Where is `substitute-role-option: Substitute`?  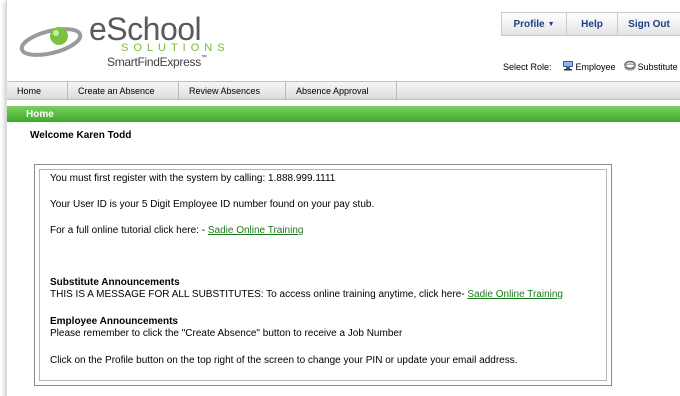
substitute-role-option: Substitute is located at coordinates (658, 67).